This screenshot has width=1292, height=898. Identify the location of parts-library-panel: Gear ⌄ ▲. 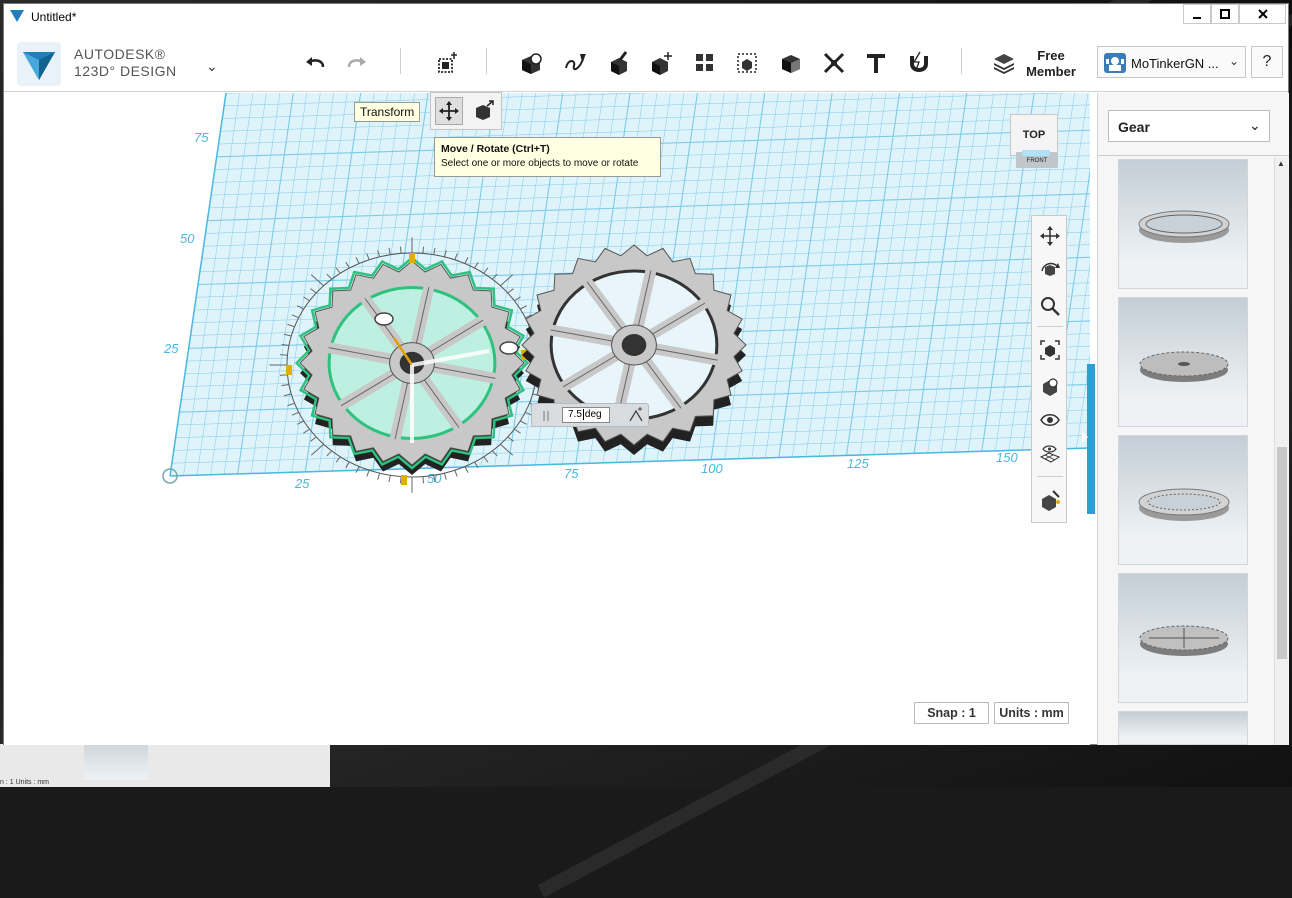
(1193, 419).